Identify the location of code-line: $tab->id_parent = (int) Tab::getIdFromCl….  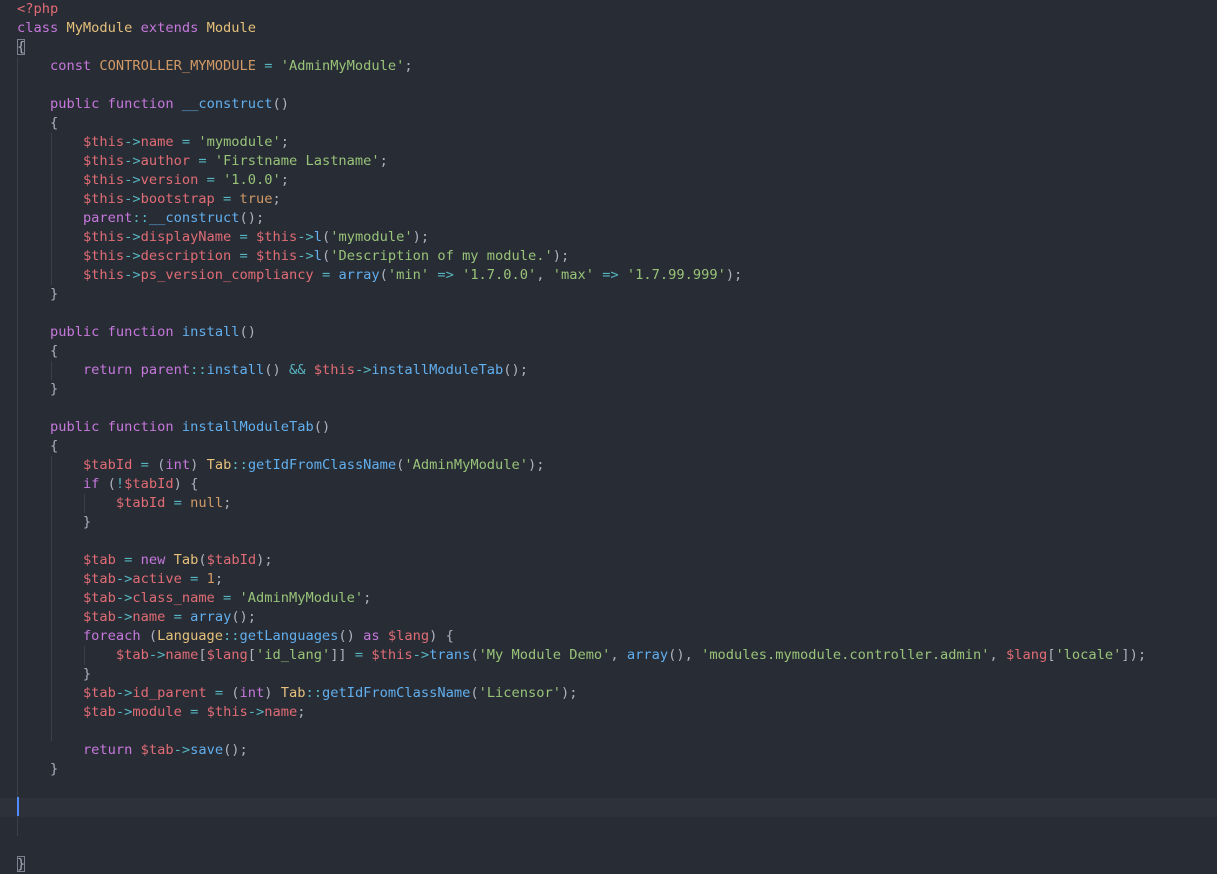
(297, 693).